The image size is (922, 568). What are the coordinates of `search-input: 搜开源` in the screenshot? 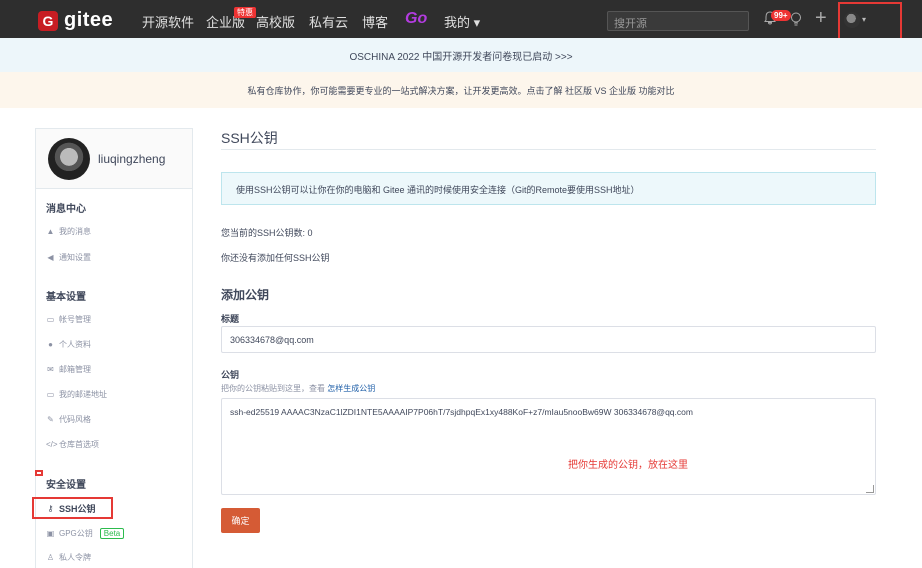 It's located at (678, 21).